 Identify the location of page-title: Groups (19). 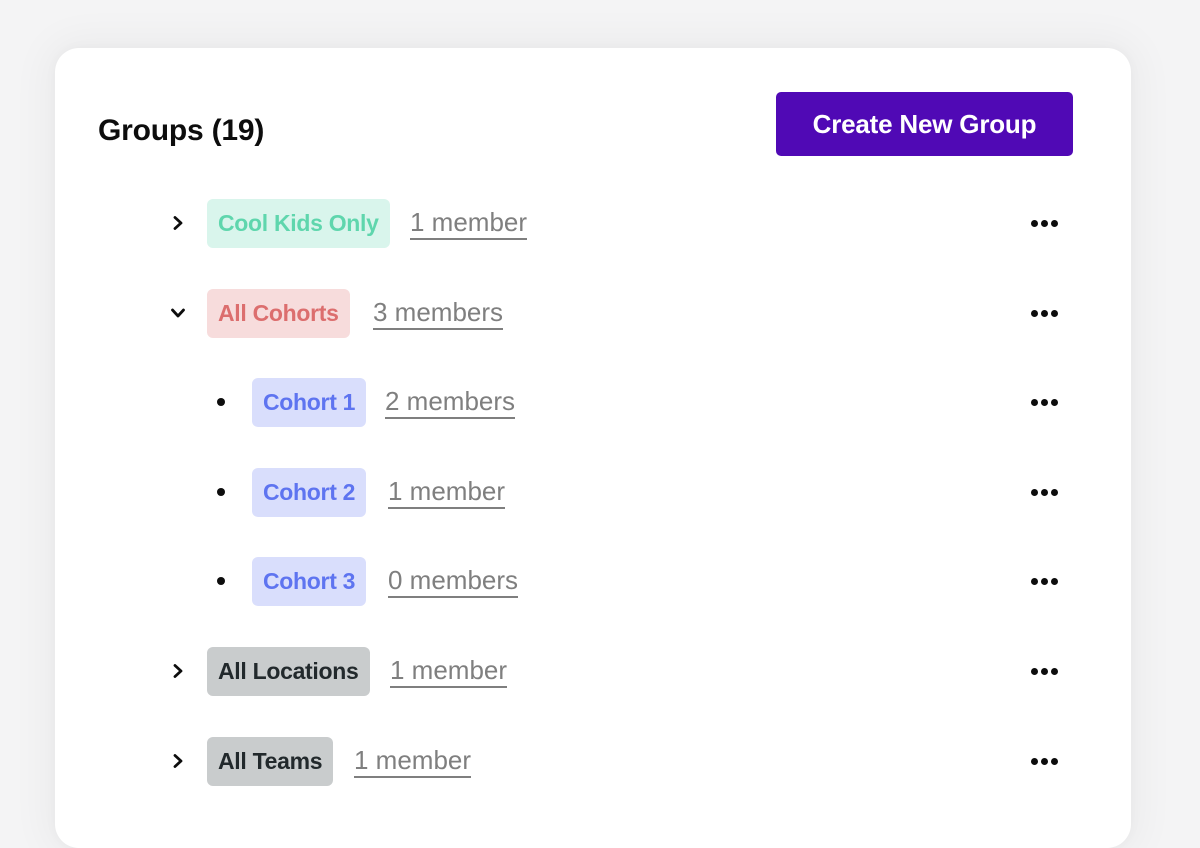
(181, 130).